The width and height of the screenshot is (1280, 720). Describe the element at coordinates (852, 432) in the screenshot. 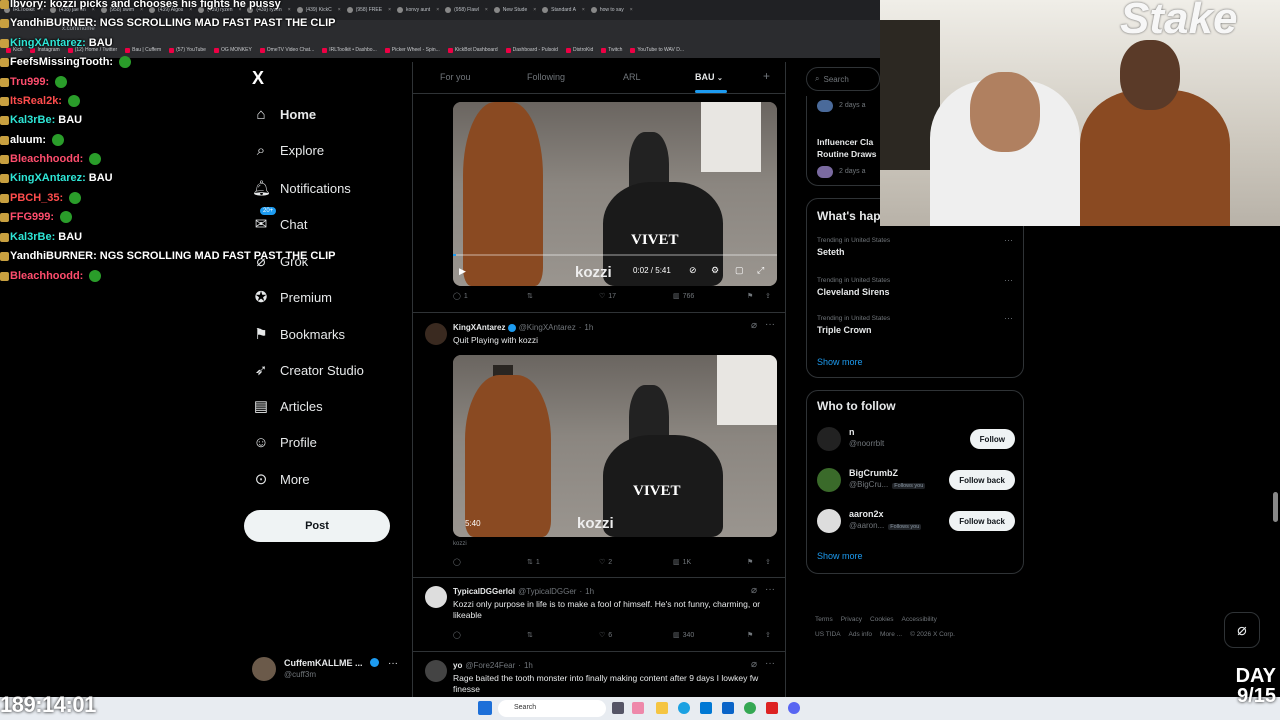

I see `follow-name: n` at that location.